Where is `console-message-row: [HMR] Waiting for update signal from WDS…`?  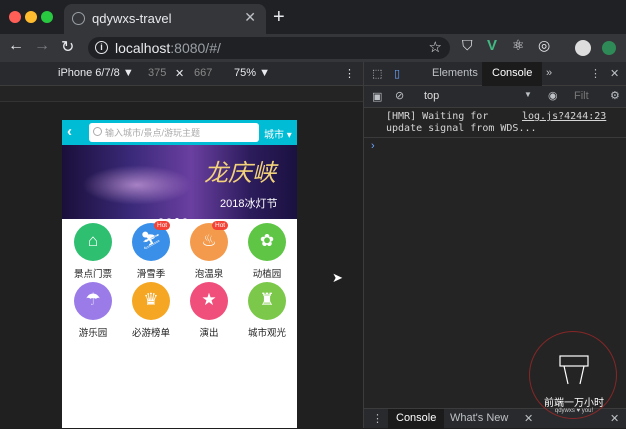
console-message-row: [HMR] Waiting for update signal from WDS… is located at coordinates (495, 123).